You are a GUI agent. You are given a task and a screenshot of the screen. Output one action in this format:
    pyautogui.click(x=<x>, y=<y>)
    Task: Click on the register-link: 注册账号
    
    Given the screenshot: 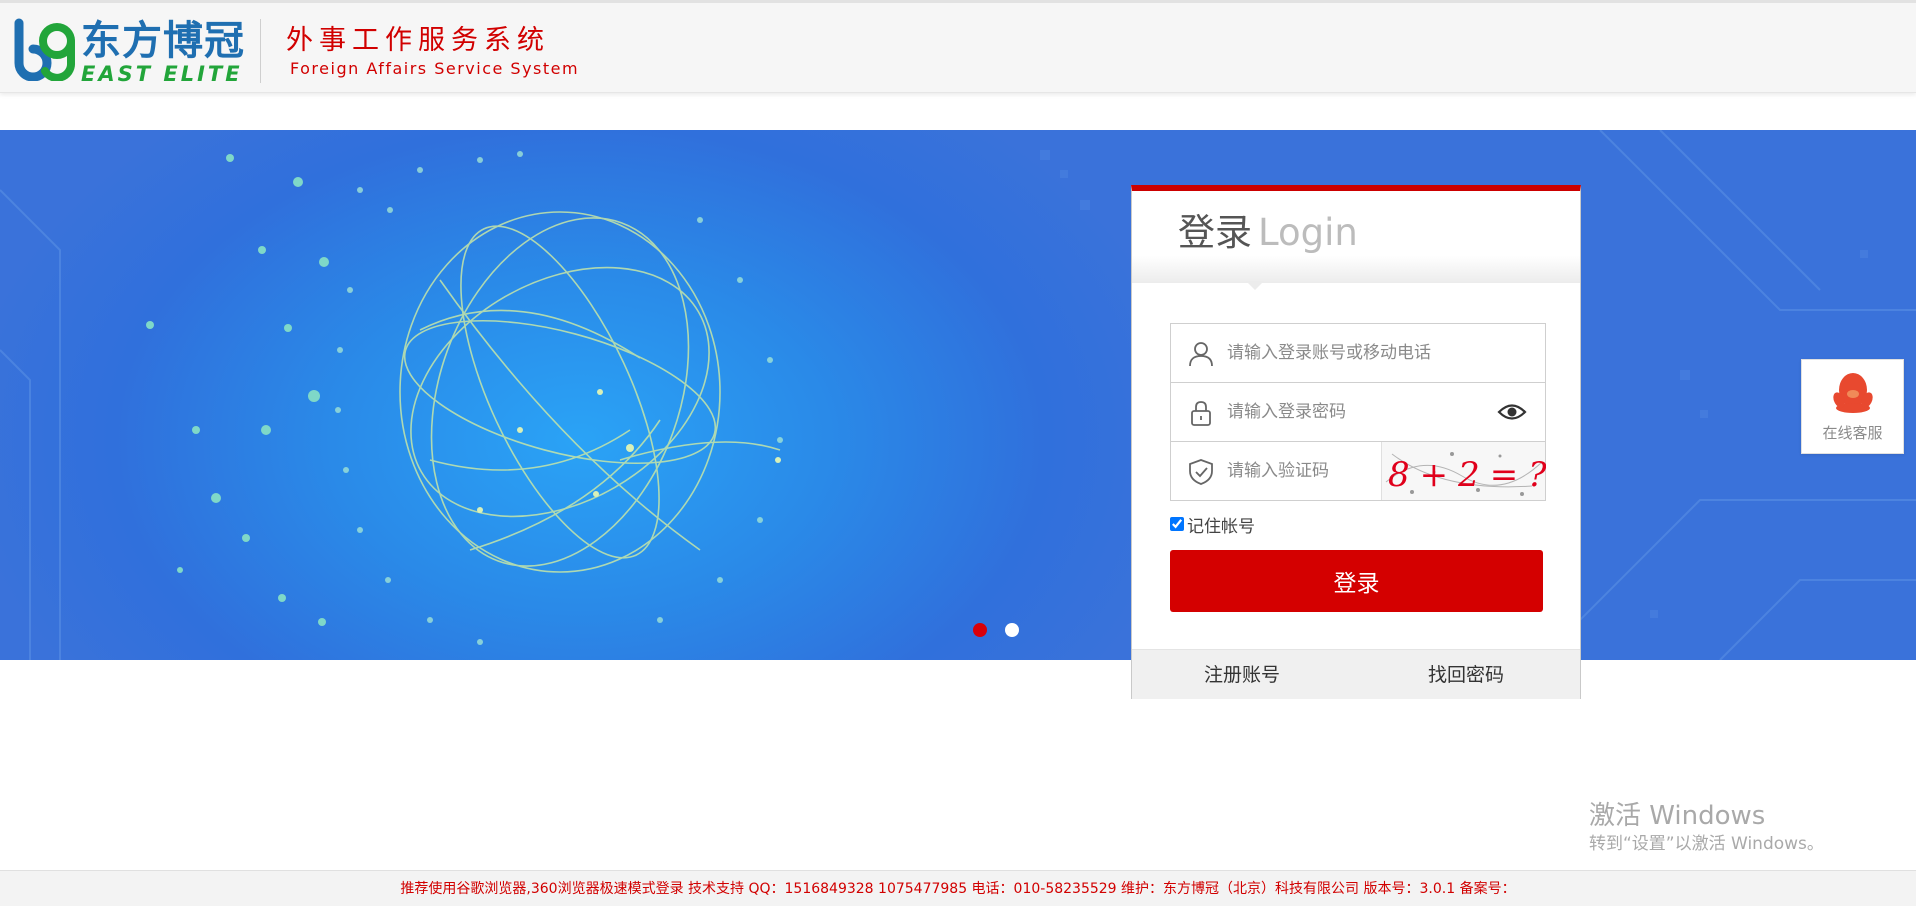 What is the action you would take?
    pyautogui.click(x=1242, y=675)
    